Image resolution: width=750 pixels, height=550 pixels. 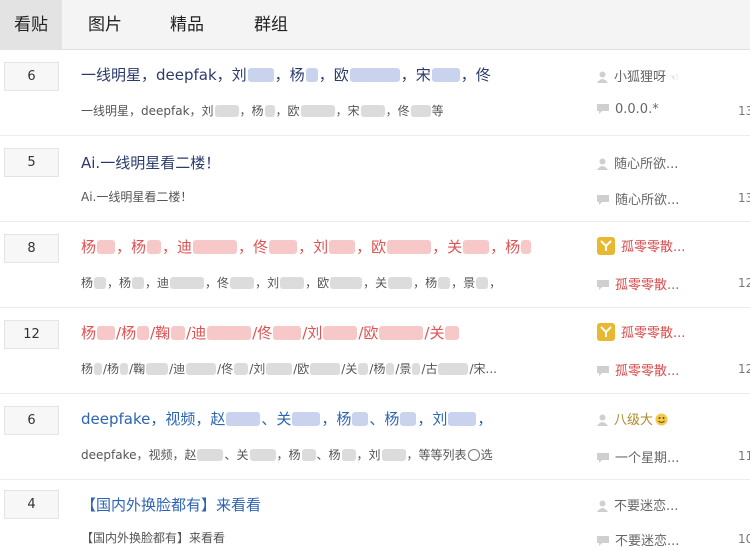 What do you see at coordinates (473, 455) in the screenshot?
I see `circled-ke-glyph` at bounding box center [473, 455].